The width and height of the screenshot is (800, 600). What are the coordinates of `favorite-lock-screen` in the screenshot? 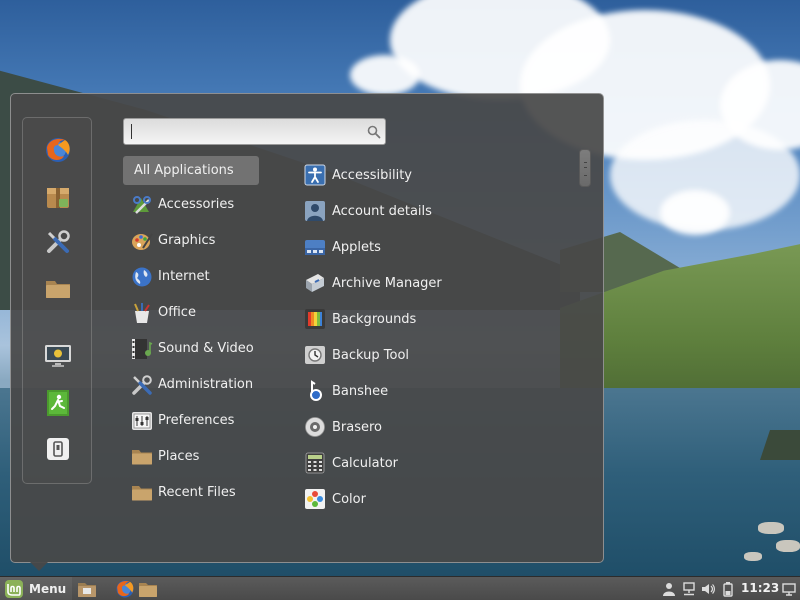 It's located at (58, 356).